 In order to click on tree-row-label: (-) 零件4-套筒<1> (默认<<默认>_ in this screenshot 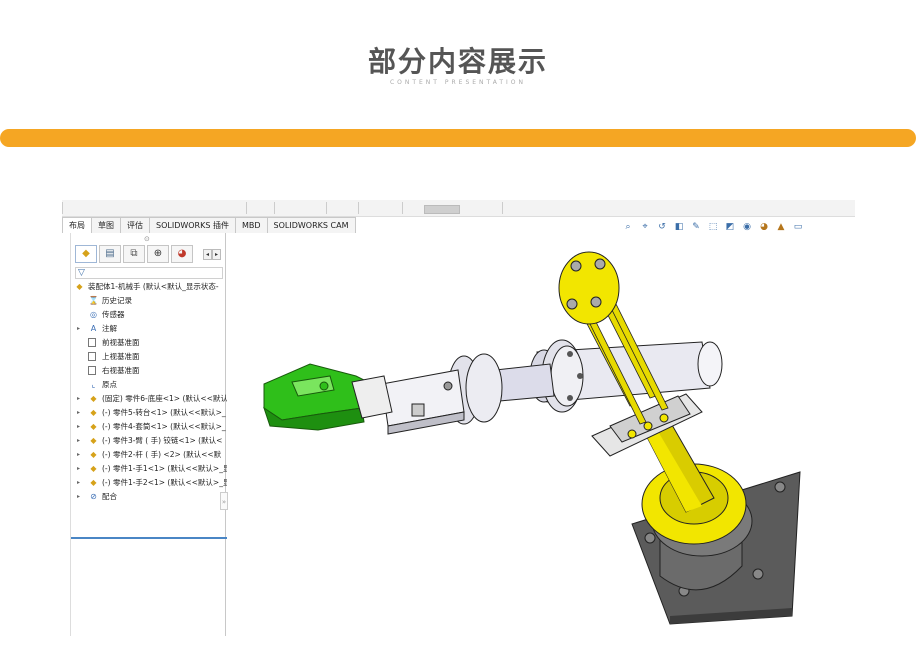, I will do `click(164, 426)`.